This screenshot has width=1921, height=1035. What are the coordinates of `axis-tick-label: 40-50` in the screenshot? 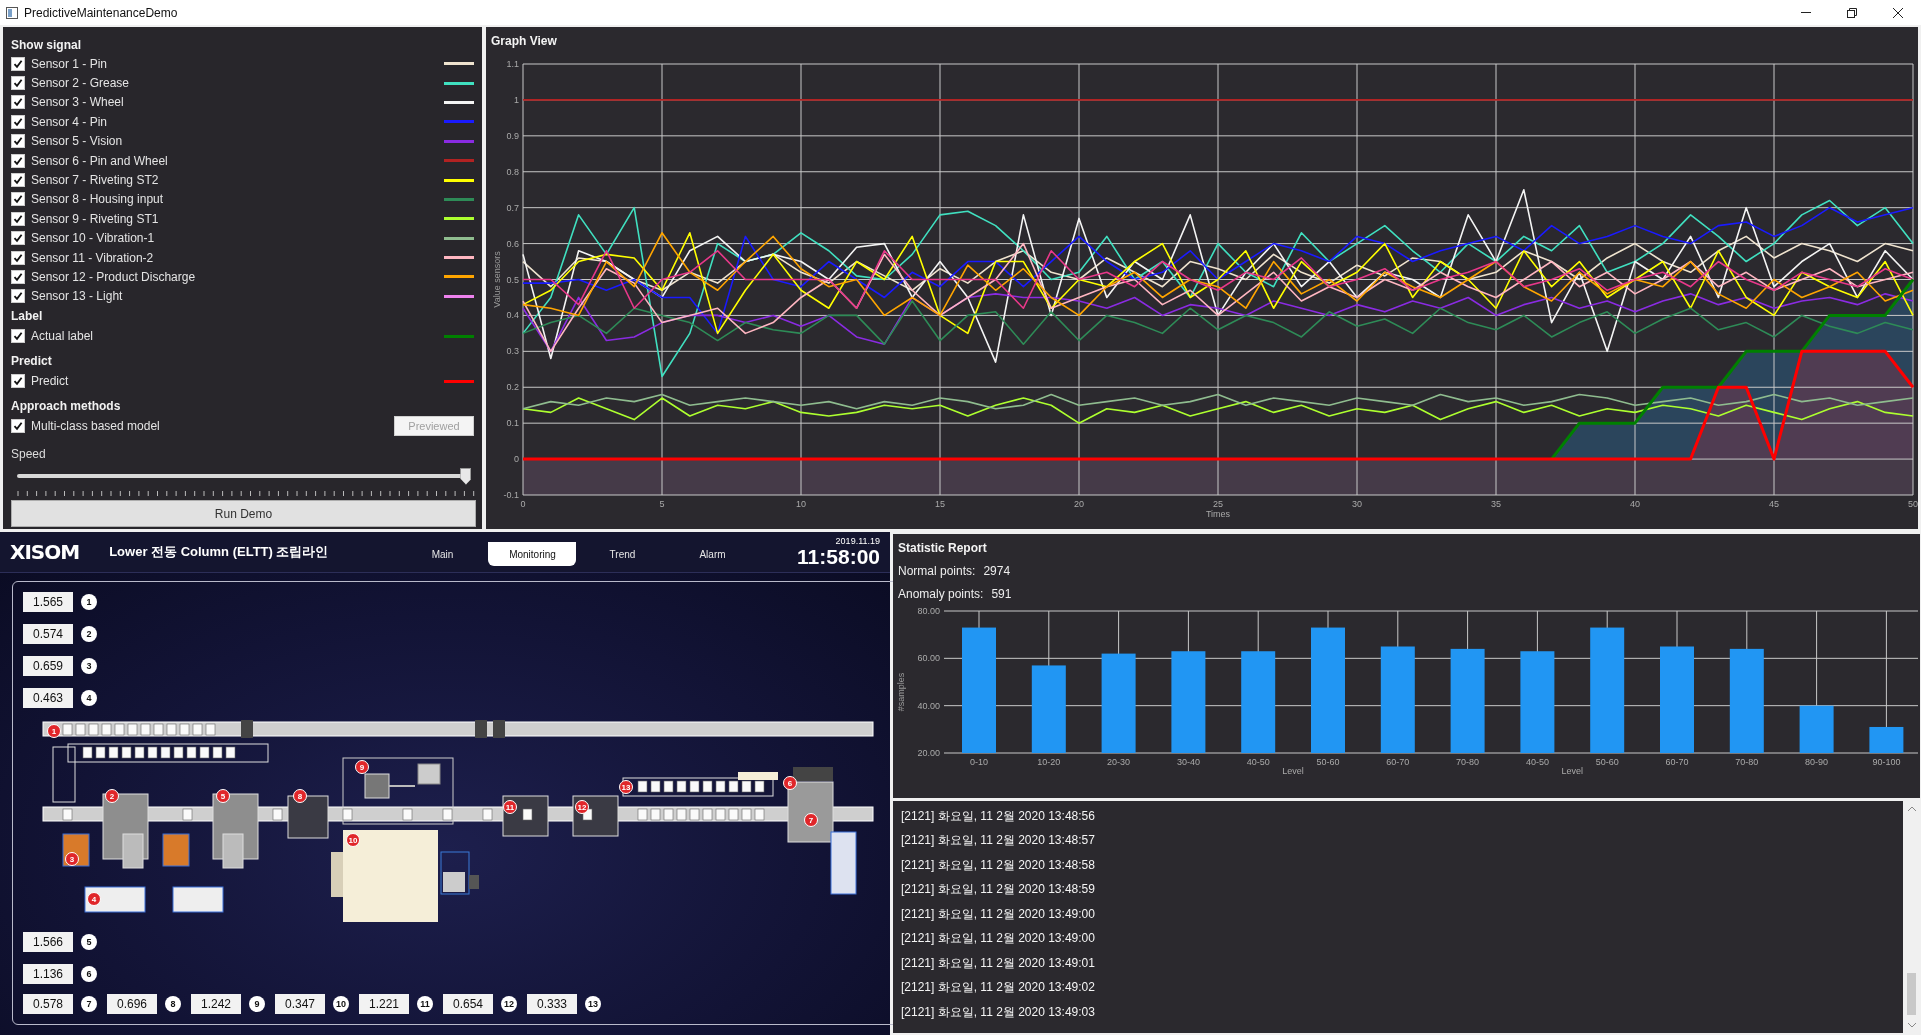 It's located at (1258, 762).